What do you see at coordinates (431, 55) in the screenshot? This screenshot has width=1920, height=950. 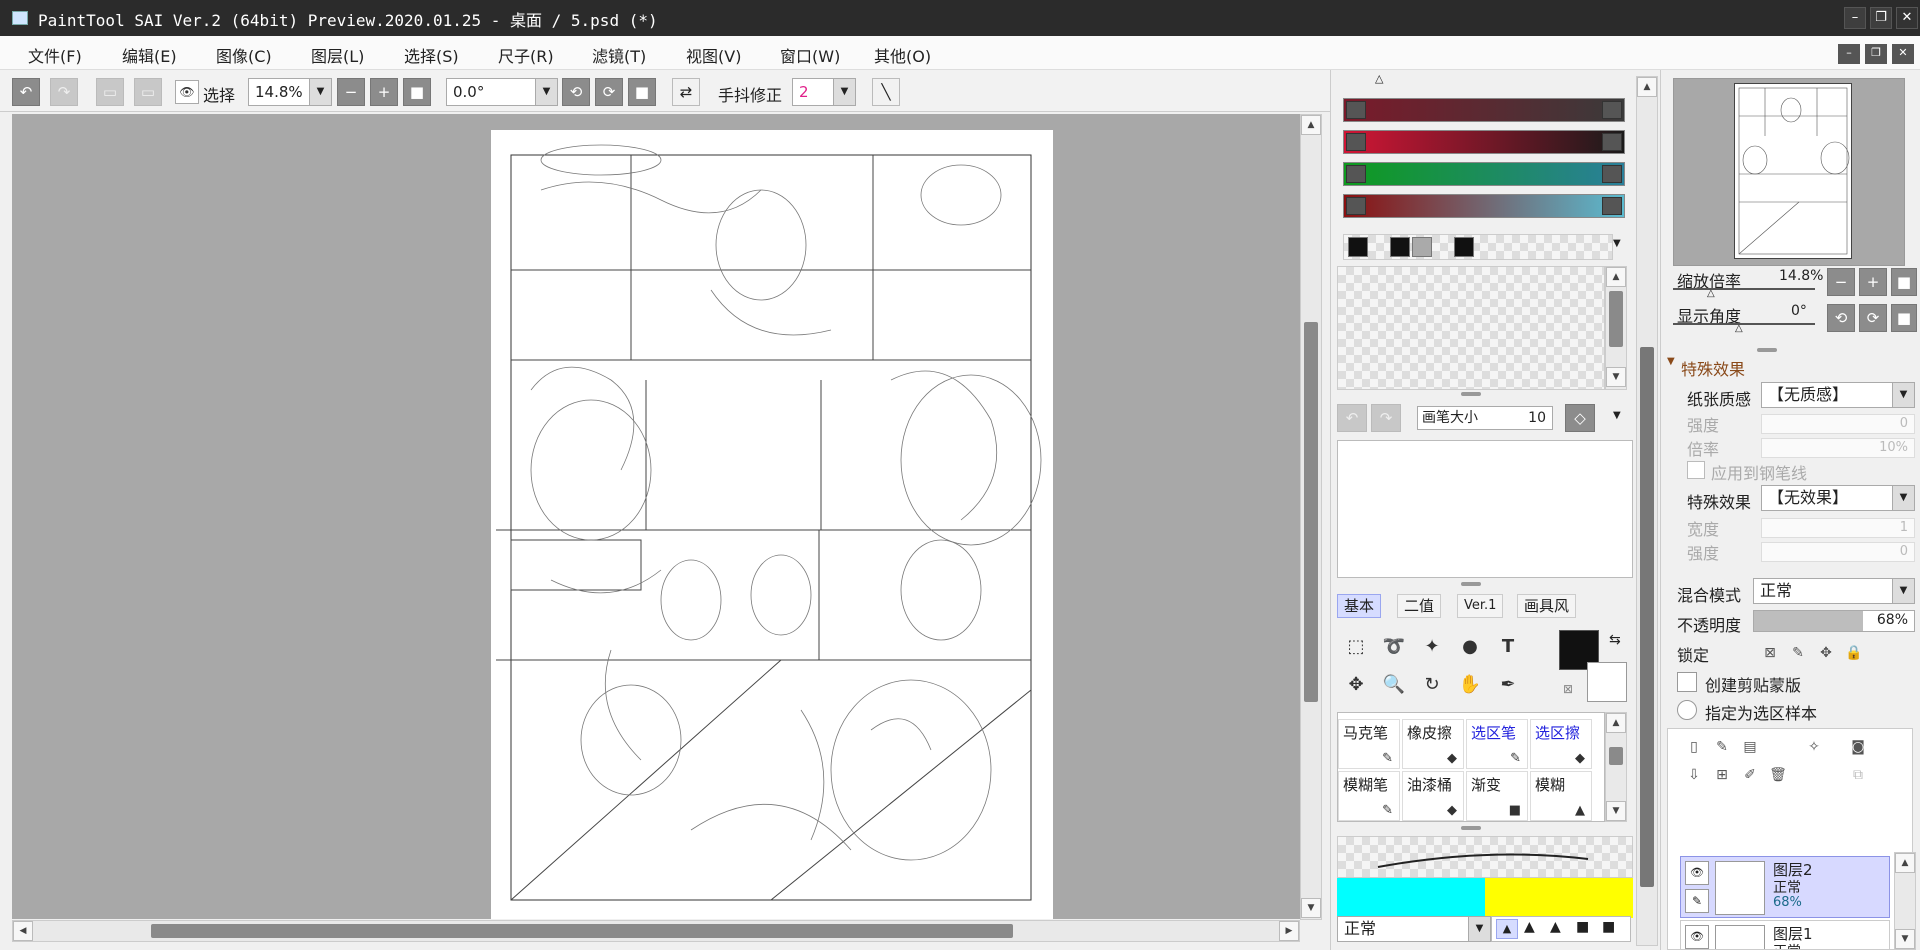 I see `menu-select: 选择(S)` at bounding box center [431, 55].